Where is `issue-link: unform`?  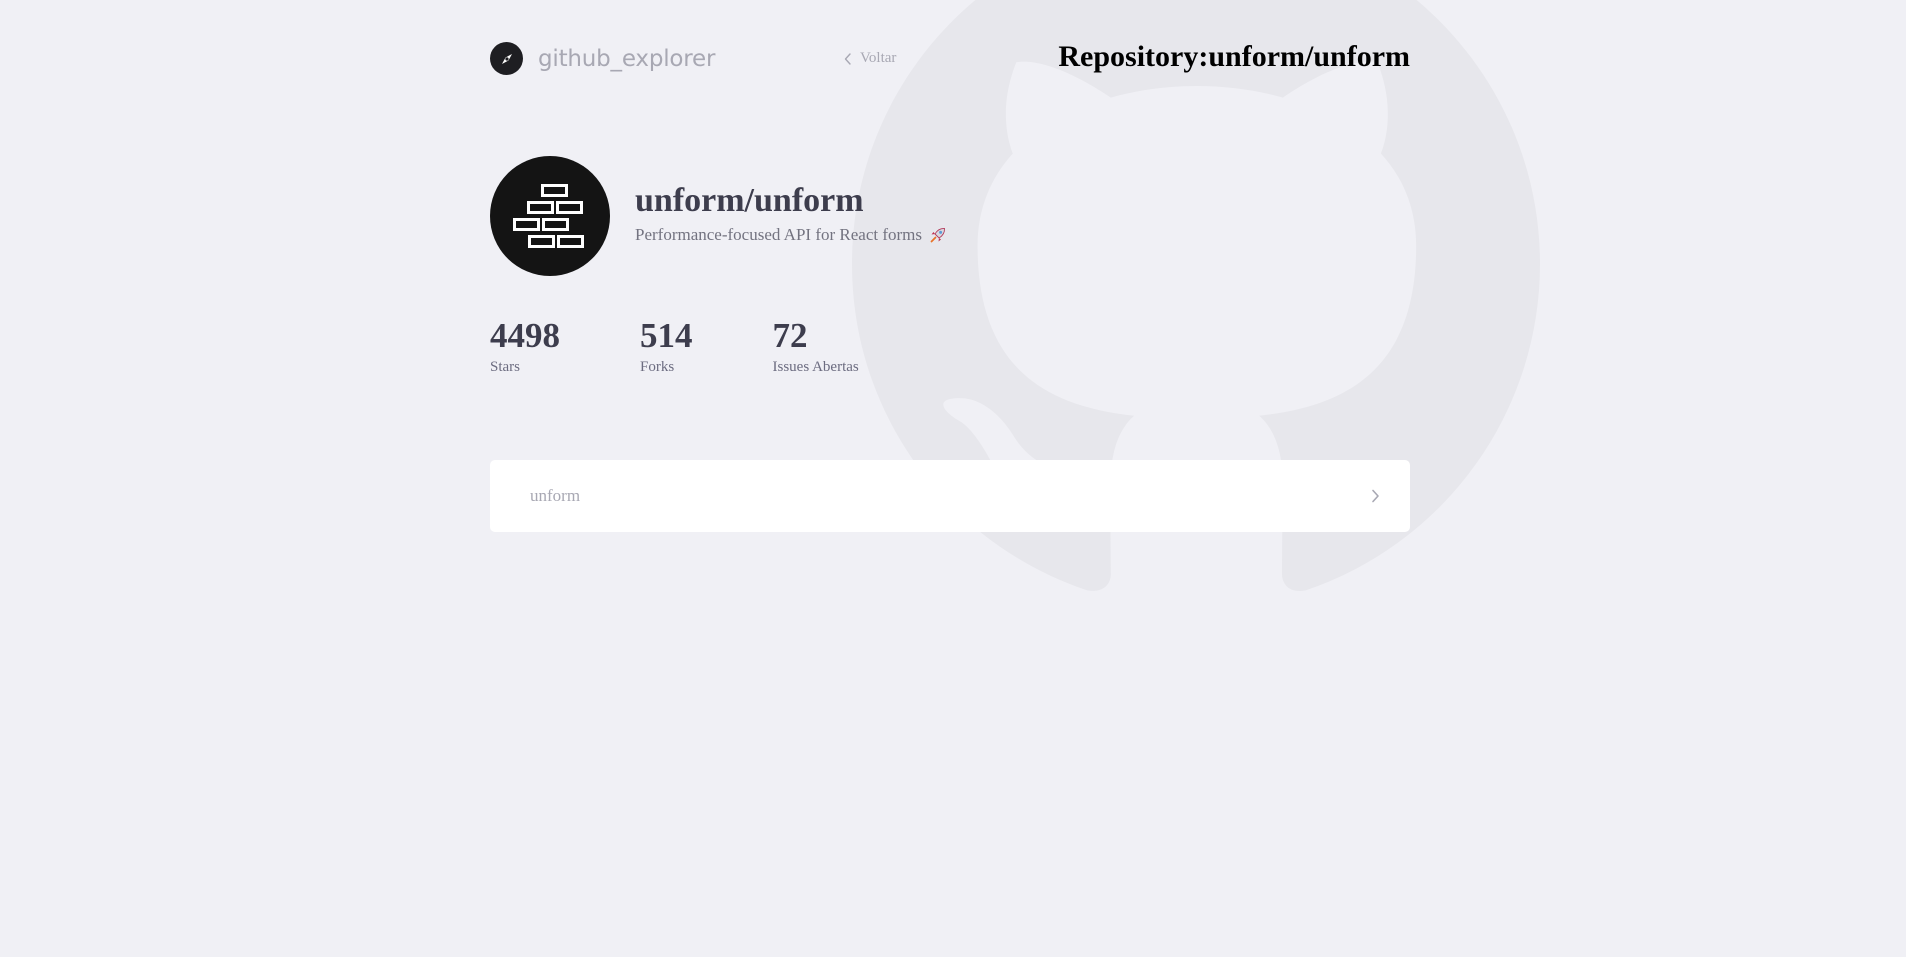
issue-link: unform is located at coordinates (950, 496).